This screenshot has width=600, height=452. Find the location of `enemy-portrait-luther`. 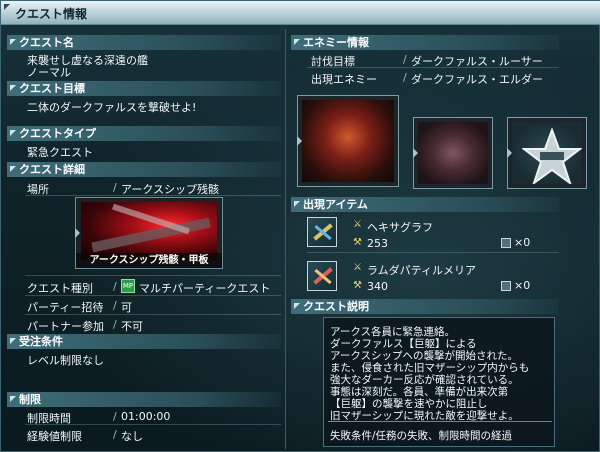

enemy-portrait-luther is located at coordinates (348, 141).